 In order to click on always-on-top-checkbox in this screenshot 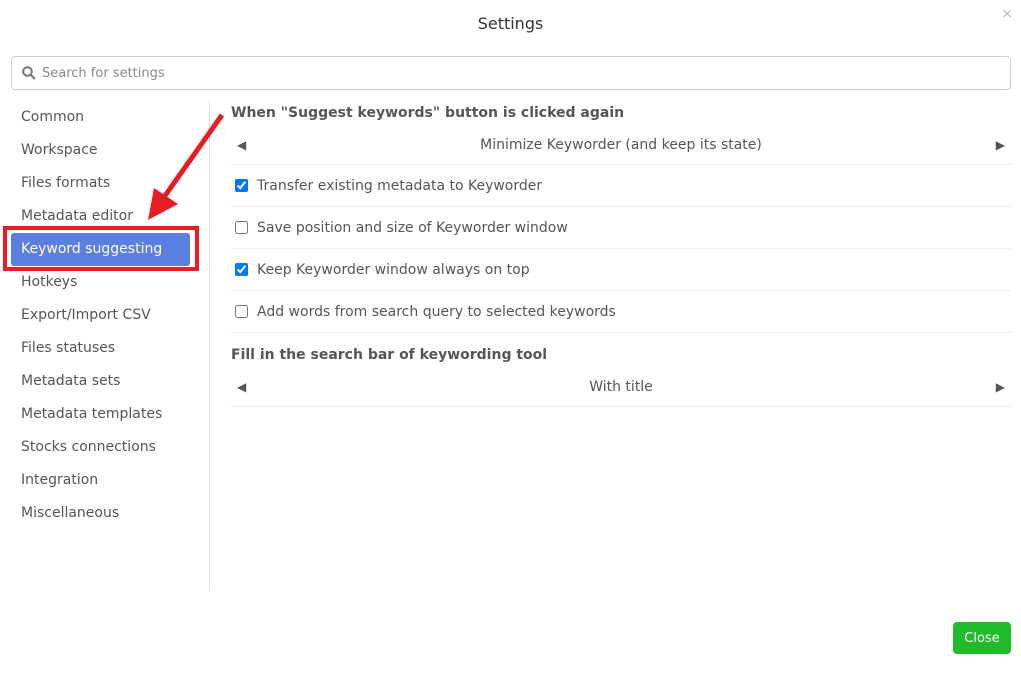, I will do `click(241, 269)`.